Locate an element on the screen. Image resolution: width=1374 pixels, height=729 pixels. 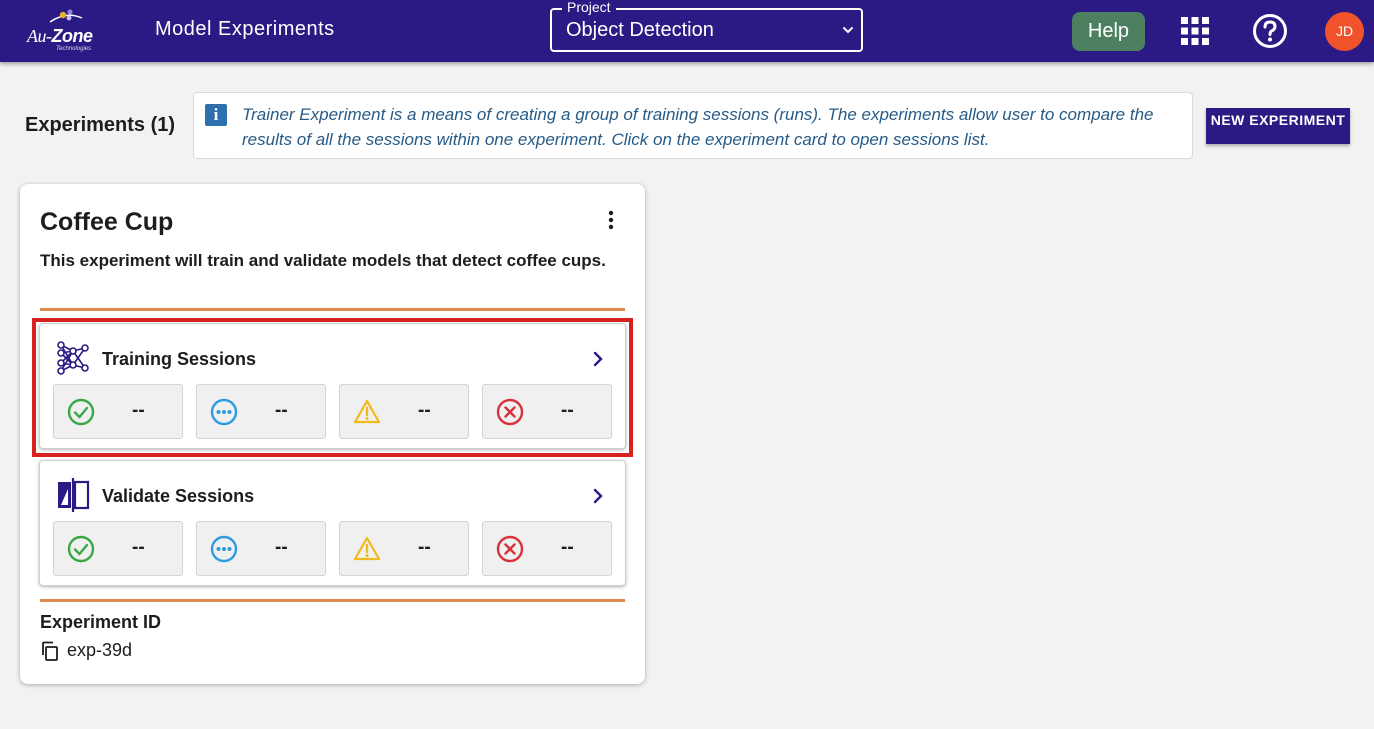
validate-warning-stat: -- is located at coordinates (404, 548).